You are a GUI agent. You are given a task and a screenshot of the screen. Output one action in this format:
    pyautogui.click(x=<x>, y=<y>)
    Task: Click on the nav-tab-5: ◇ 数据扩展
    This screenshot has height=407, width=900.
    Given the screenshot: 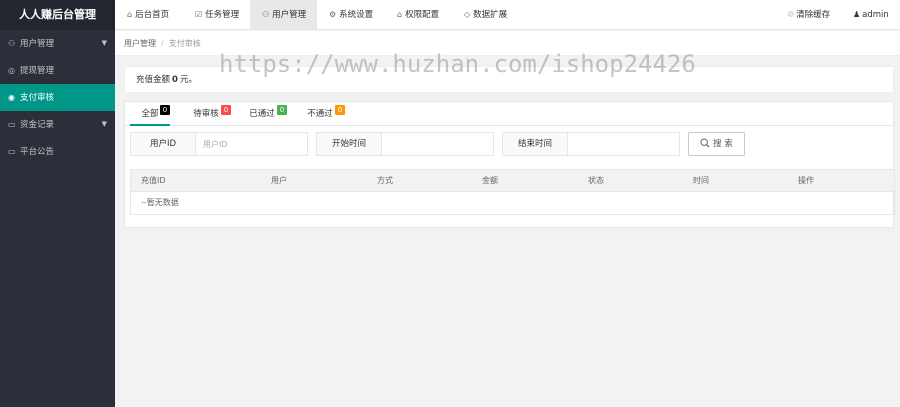 What is the action you would take?
    pyautogui.click(x=486, y=15)
    